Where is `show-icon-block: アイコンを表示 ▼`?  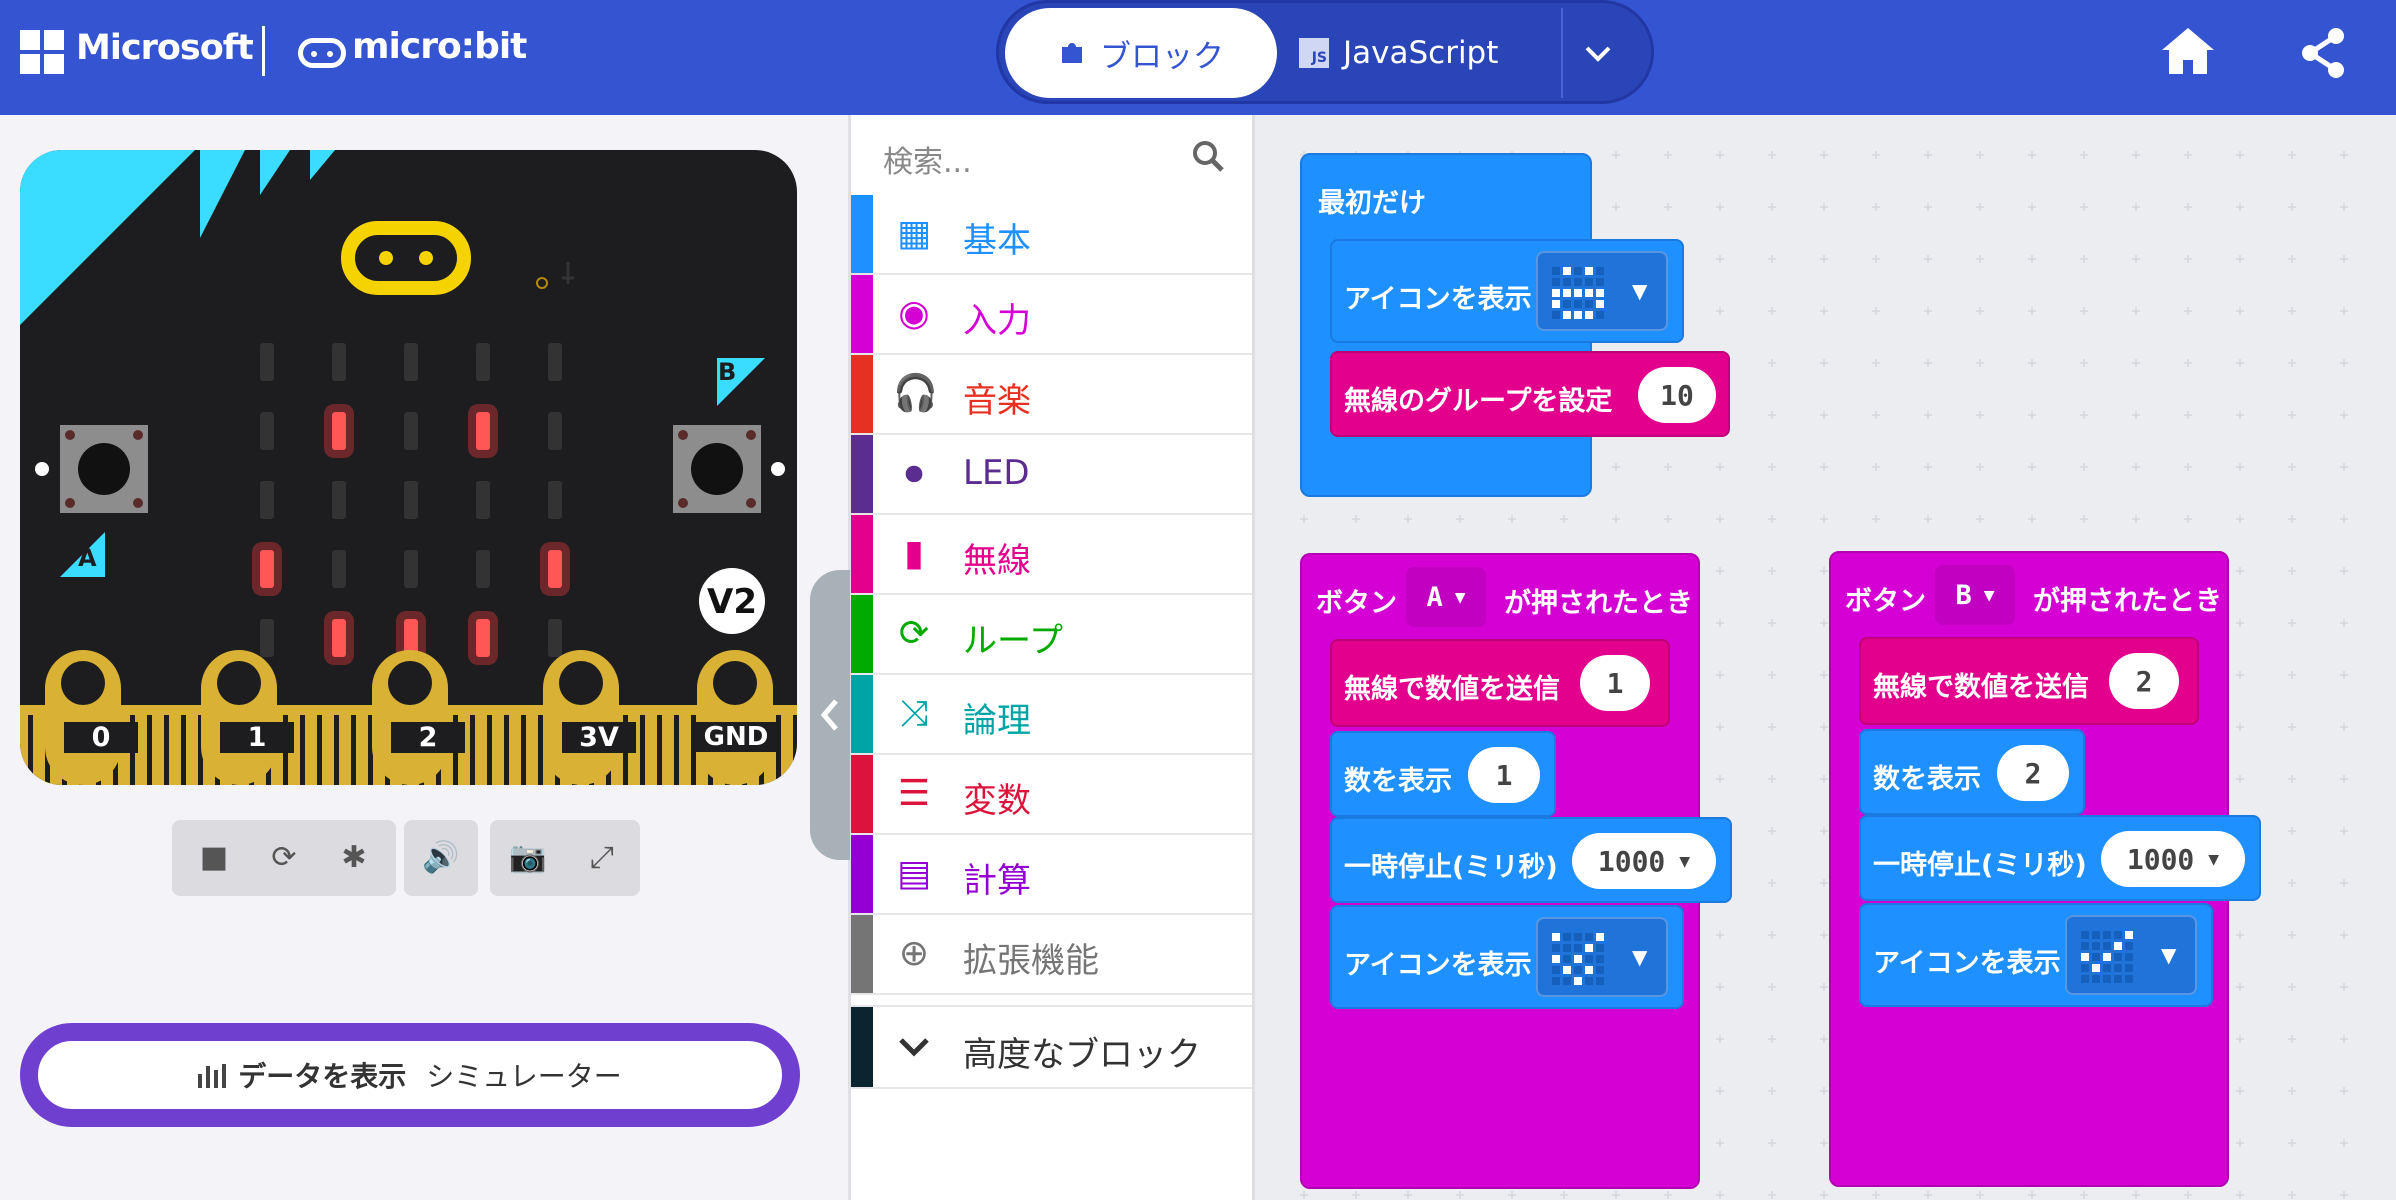 show-icon-block: アイコンを表示 ▼ is located at coordinates (1507, 291).